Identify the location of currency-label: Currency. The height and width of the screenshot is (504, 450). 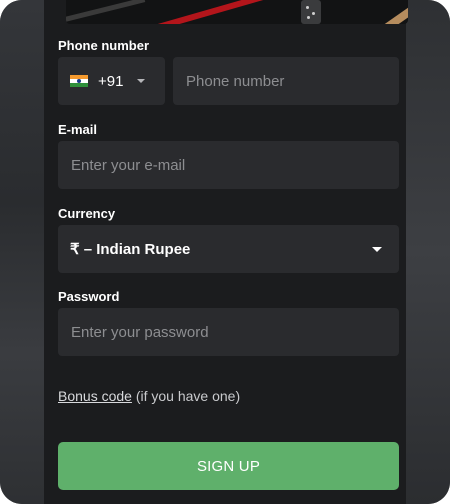
(87, 213).